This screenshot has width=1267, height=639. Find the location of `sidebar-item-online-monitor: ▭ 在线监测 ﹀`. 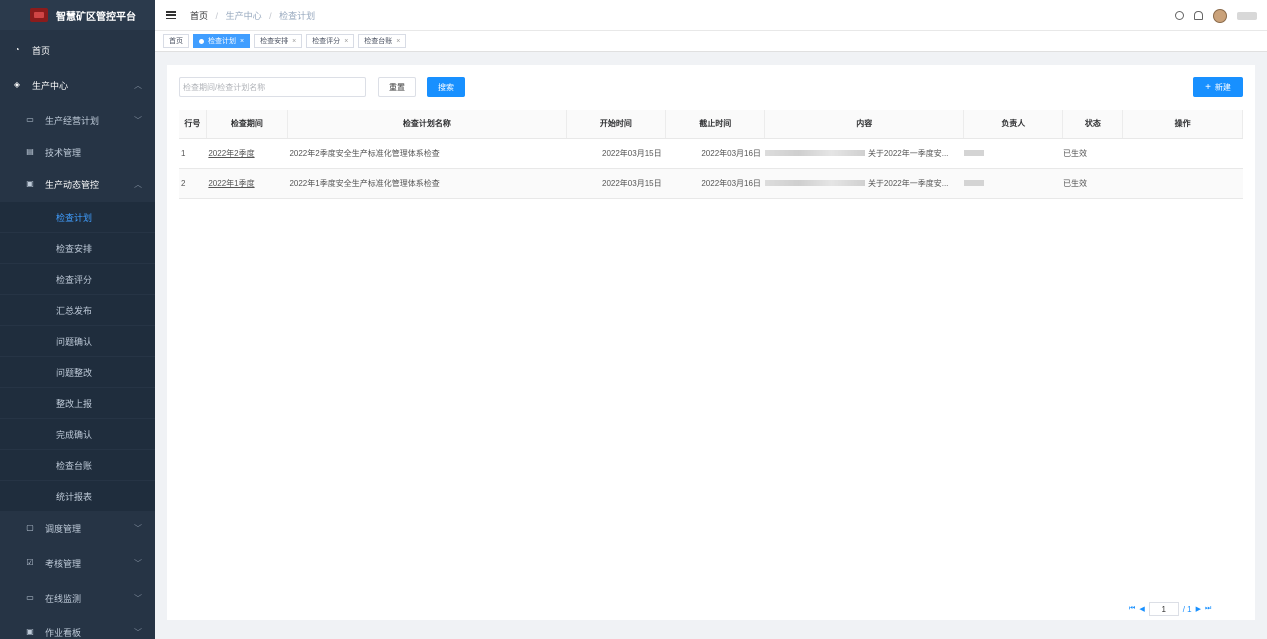

sidebar-item-online-monitor: ▭ 在线监测 ﹀ is located at coordinates (77, 598).